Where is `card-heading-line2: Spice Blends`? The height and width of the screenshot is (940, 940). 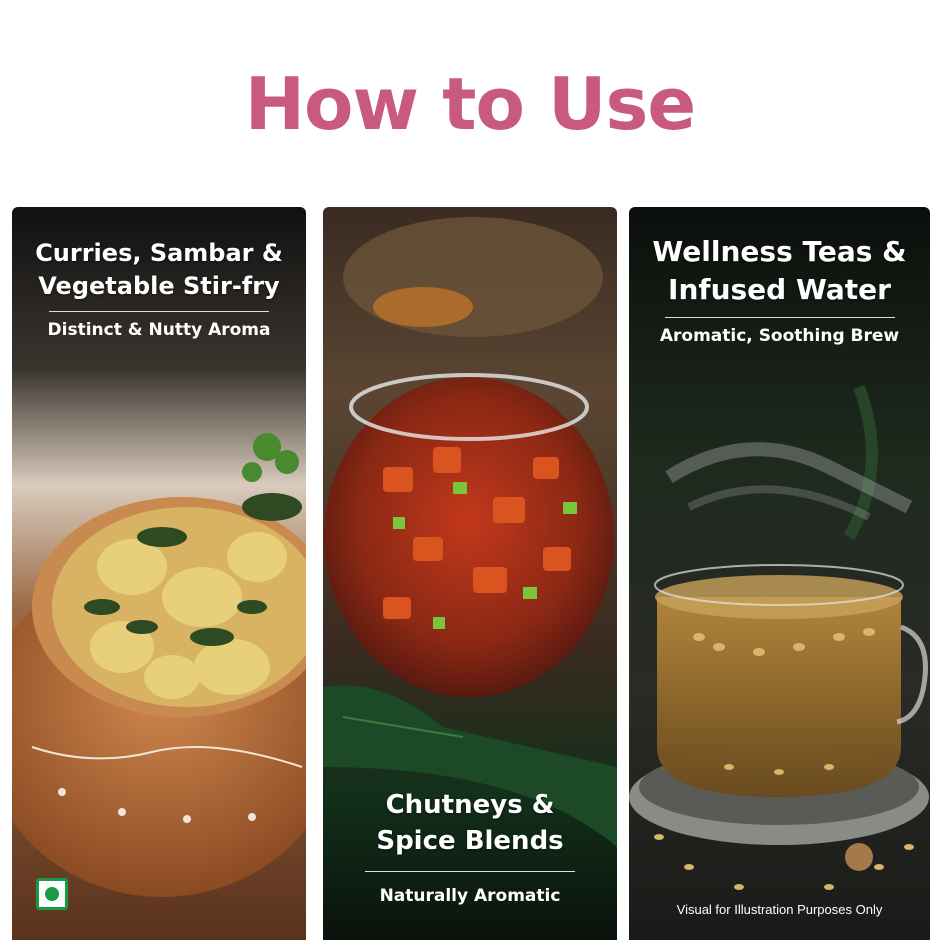
card-heading-line2: Spice Blends is located at coordinates (470, 841).